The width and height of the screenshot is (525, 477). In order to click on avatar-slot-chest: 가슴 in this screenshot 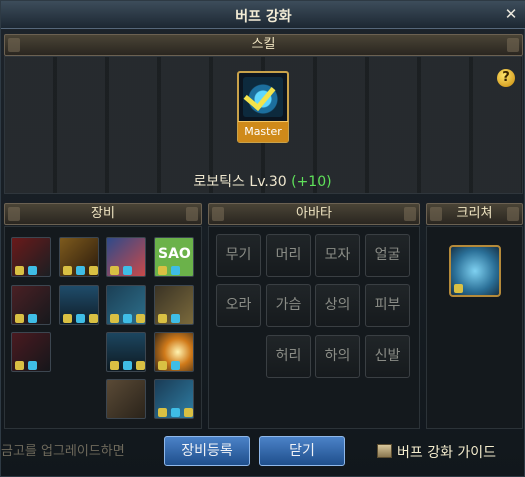, I will do `click(288, 305)`.